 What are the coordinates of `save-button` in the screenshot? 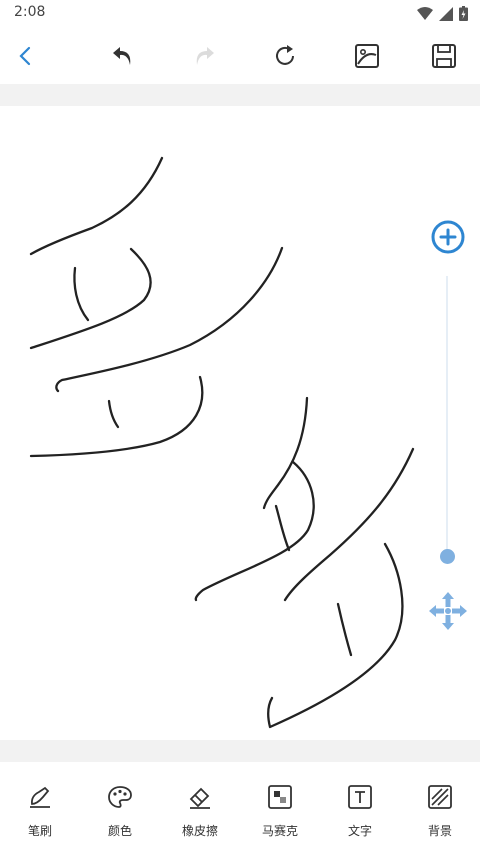 It's located at (444, 56).